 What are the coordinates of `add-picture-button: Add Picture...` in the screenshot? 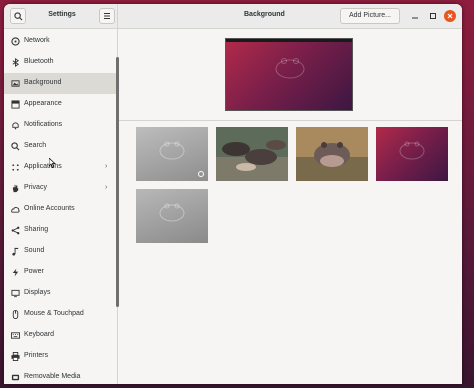 It's located at (370, 16).